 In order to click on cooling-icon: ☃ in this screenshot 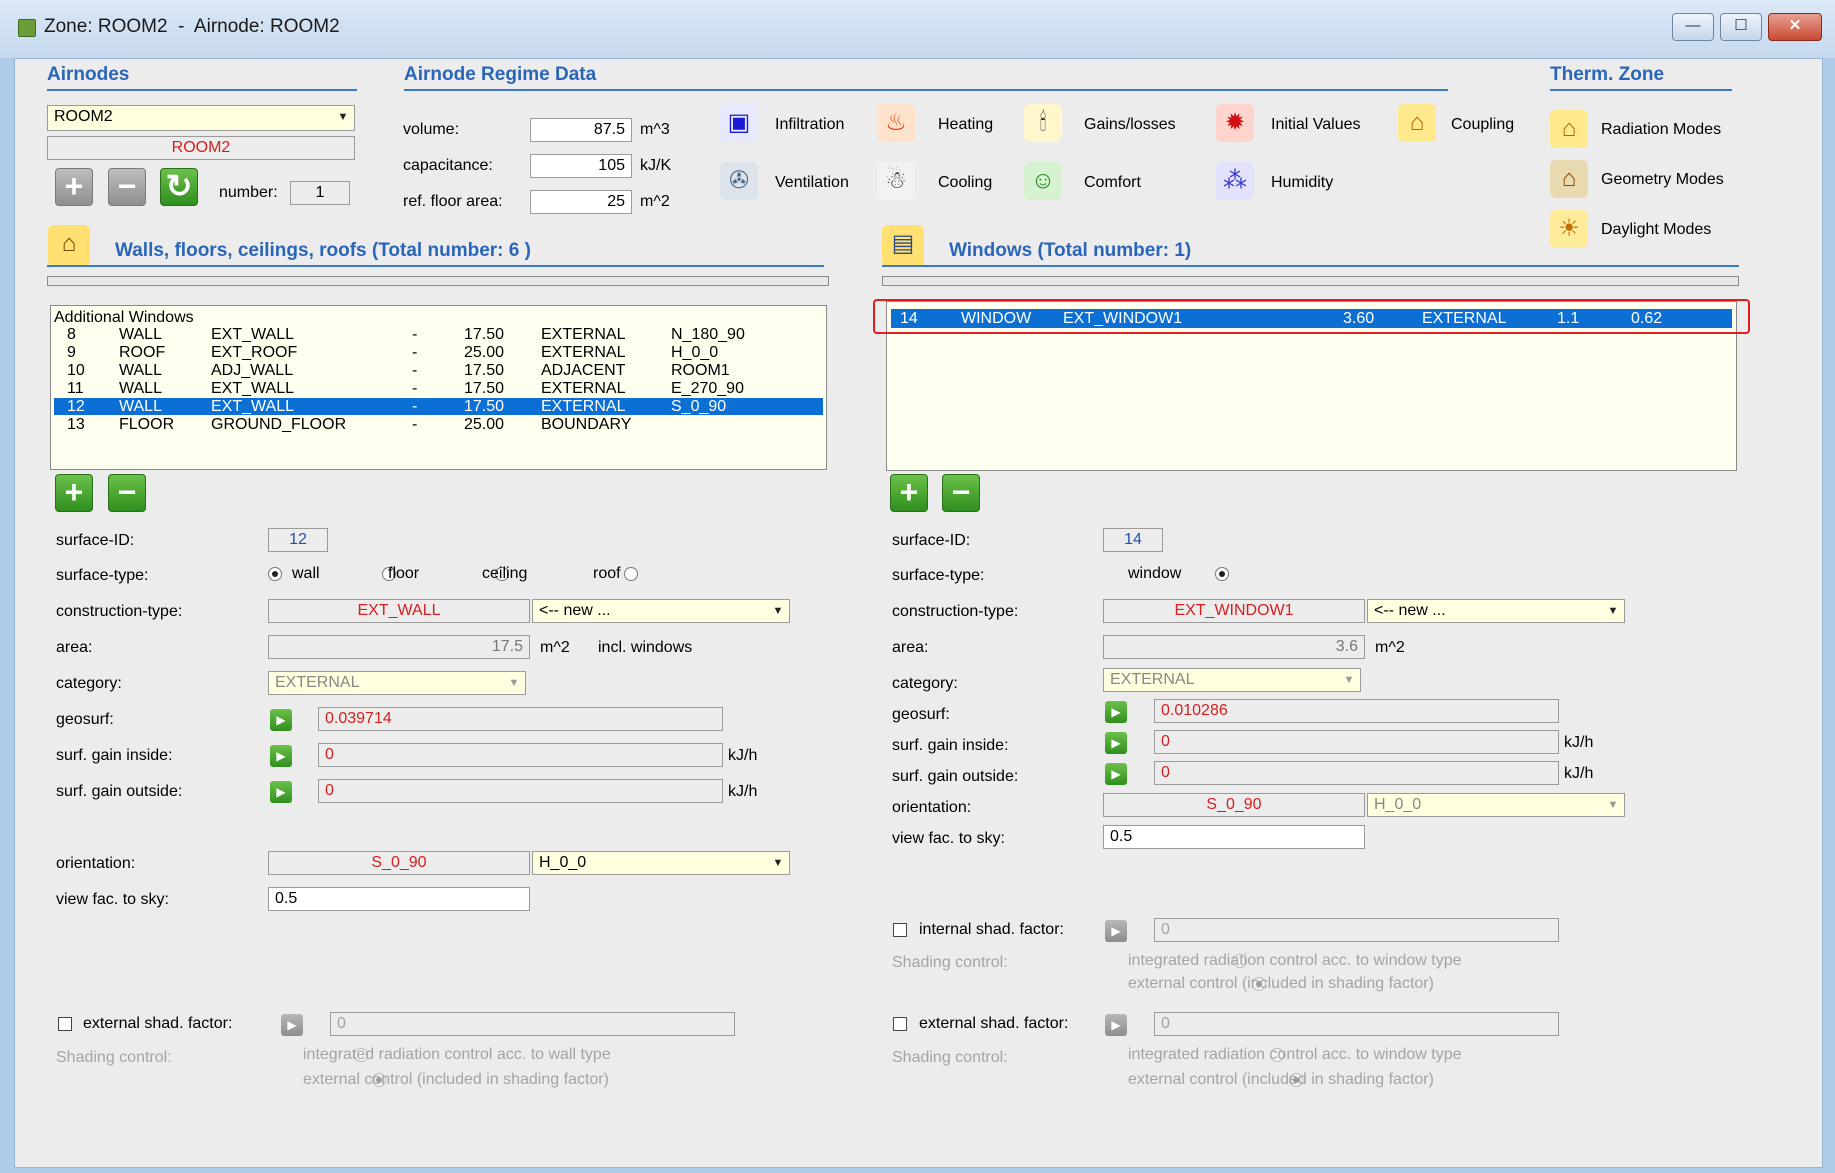, I will do `click(896, 181)`.